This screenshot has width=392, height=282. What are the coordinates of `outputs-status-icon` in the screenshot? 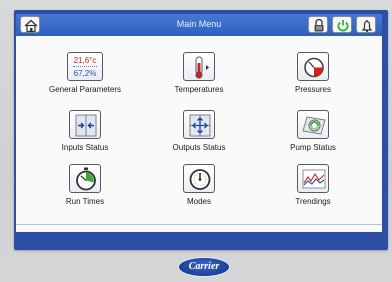 It's located at (199, 124).